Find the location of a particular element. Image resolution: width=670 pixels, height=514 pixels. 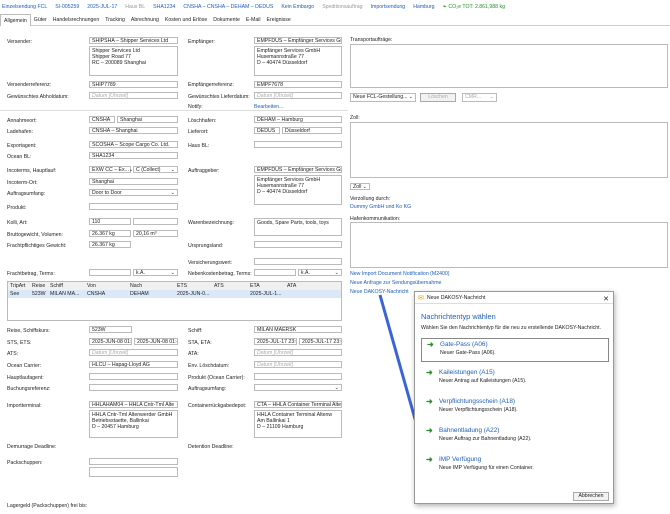

zoll-label: Zoll: is located at coordinates (355, 118).